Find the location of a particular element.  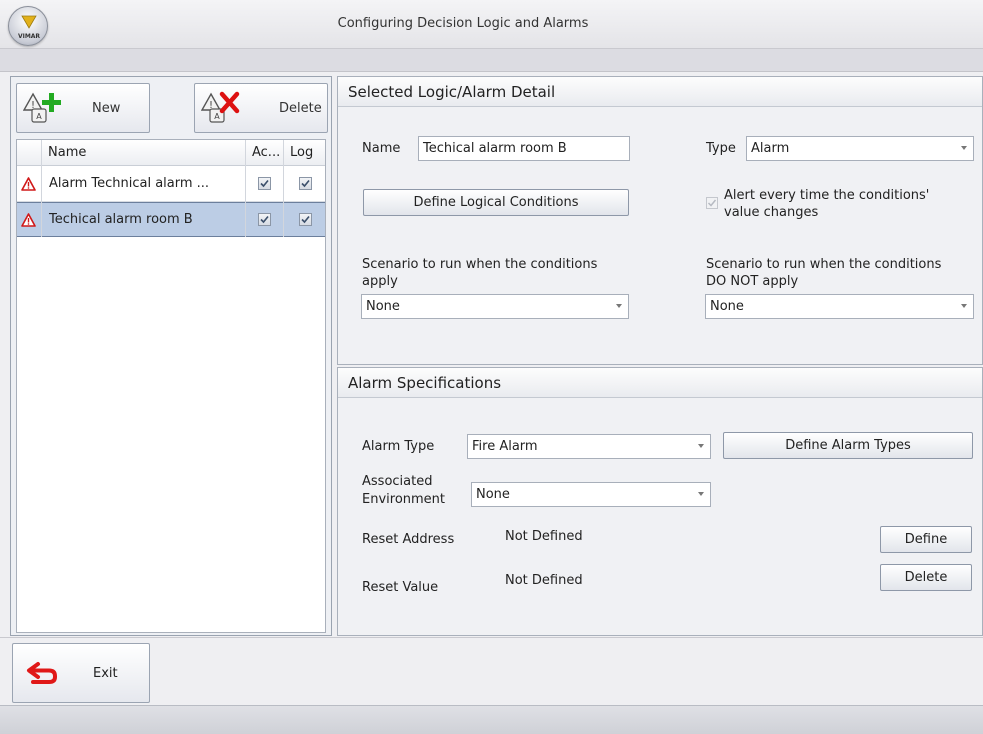

column-header-name: Name is located at coordinates (143, 153).